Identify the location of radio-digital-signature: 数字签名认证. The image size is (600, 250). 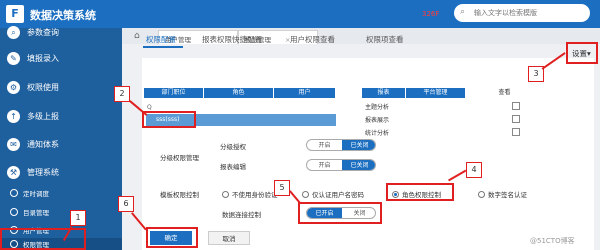
(502, 194).